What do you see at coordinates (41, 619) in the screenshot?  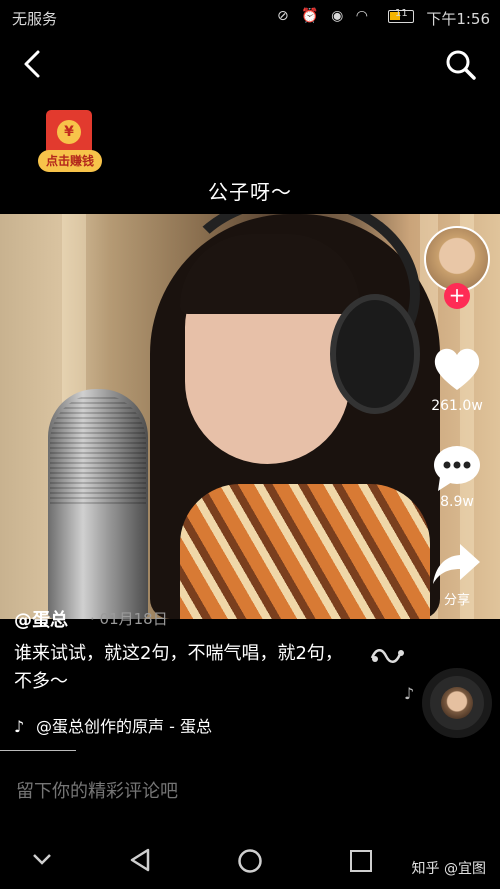 I see `author-name: @蛋总` at bounding box center [41, 619].